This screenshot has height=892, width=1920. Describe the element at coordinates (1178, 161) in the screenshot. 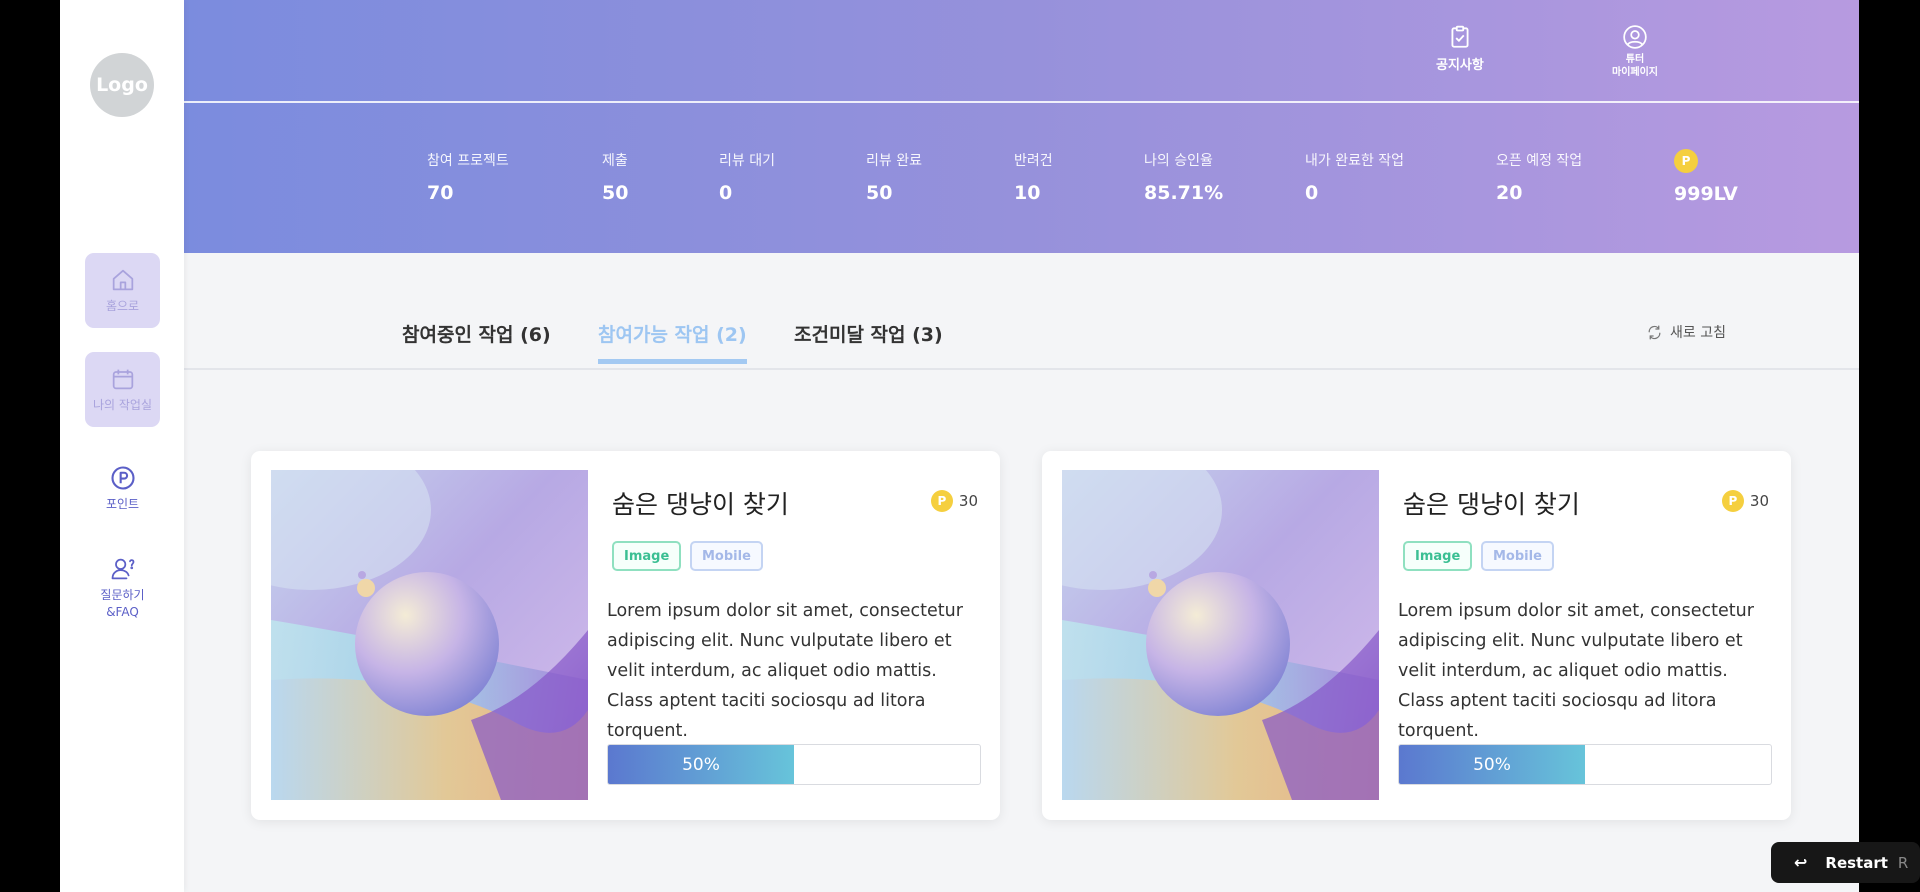

I see `stat-label: 나의 승인율` at that location.